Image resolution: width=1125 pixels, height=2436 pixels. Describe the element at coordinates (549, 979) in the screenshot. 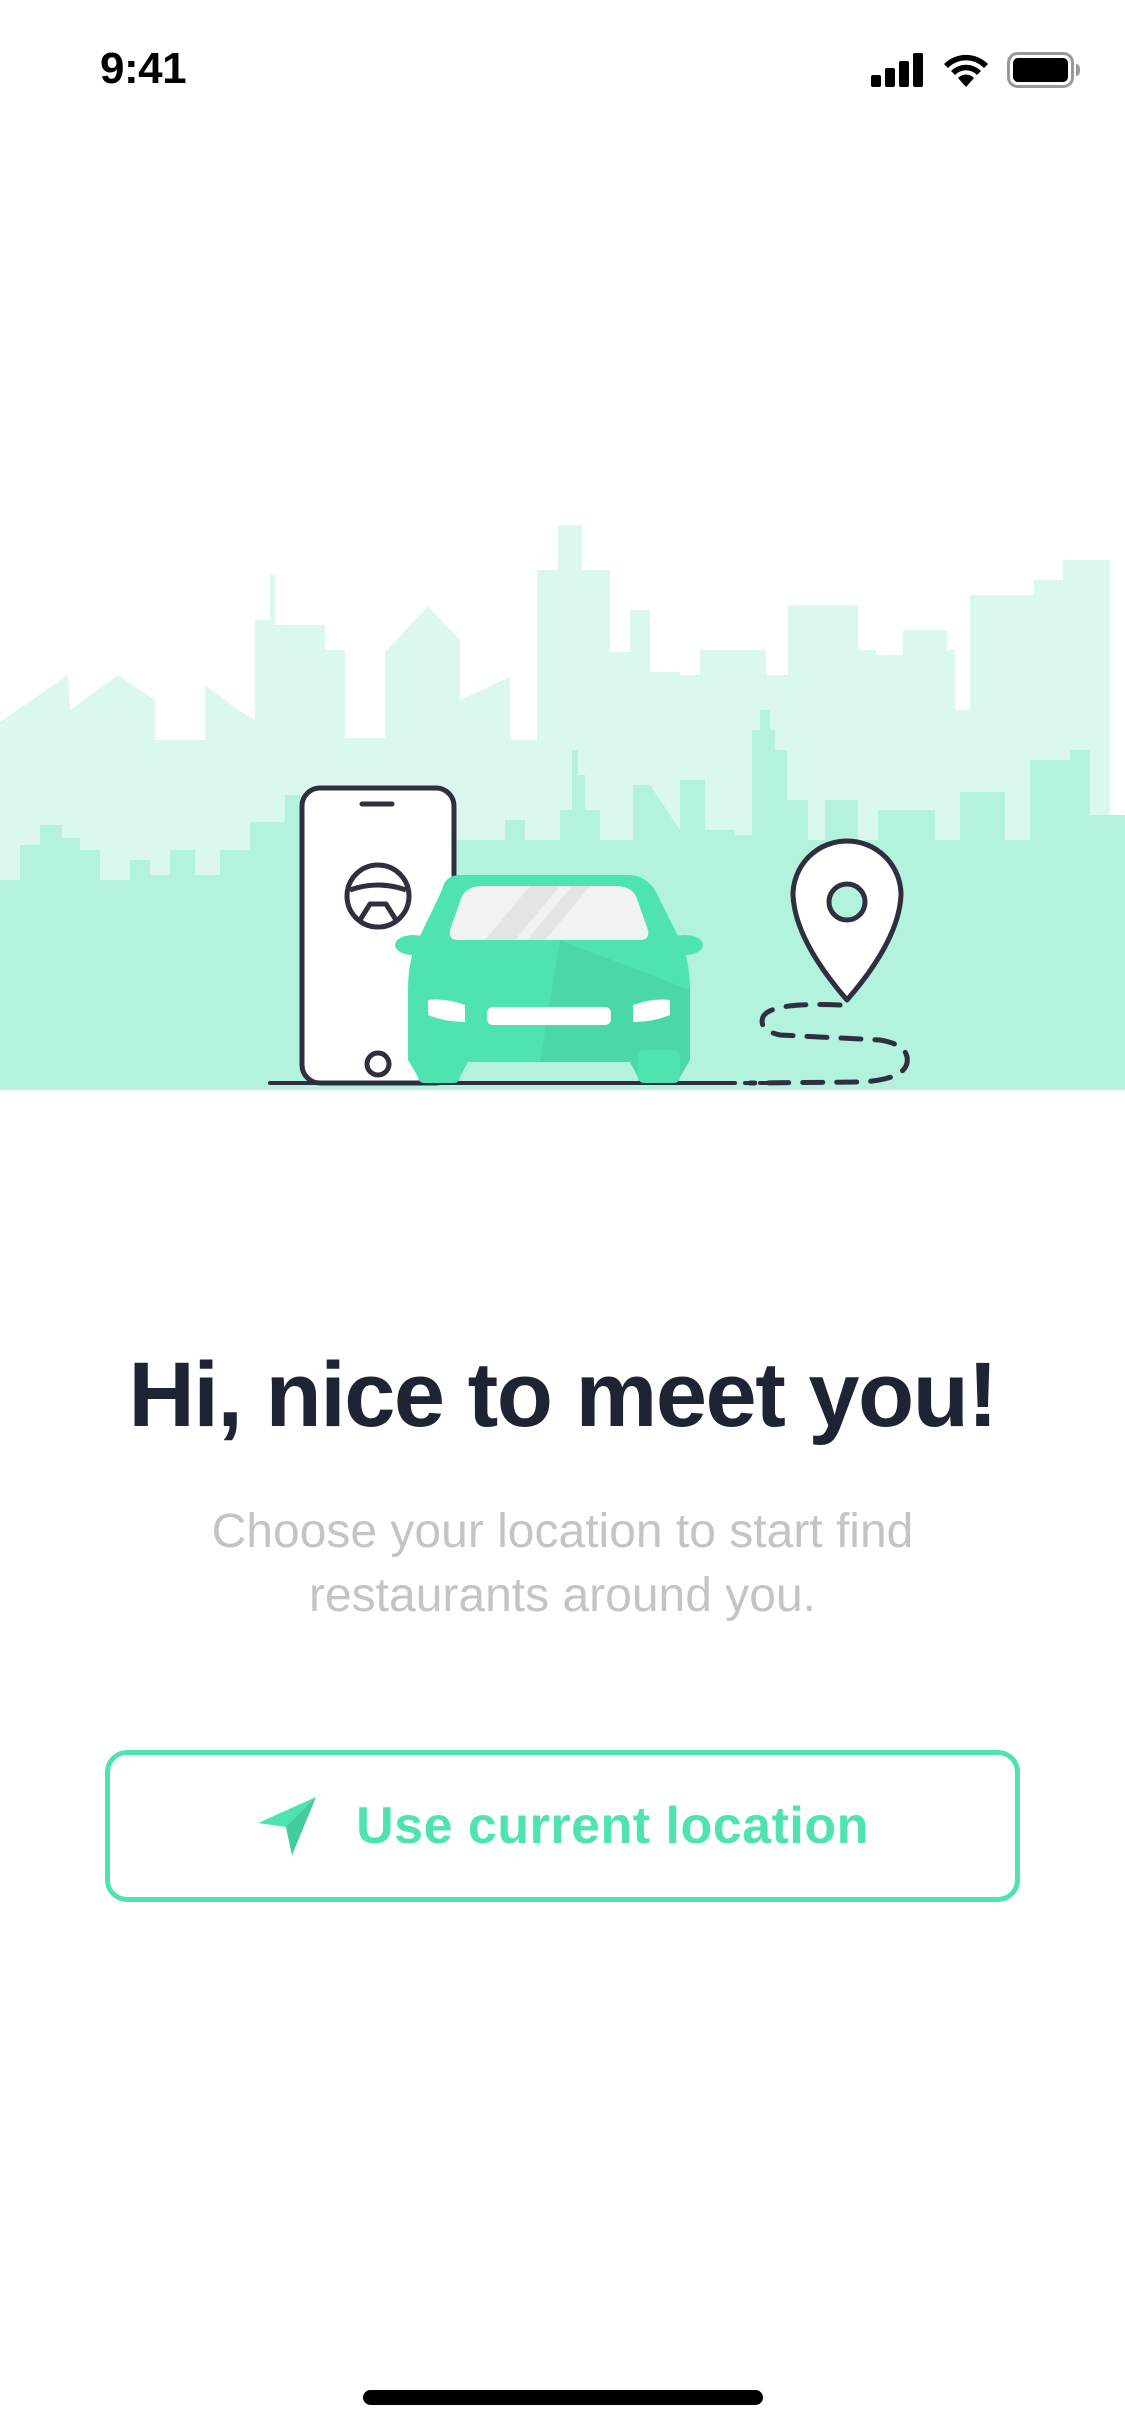

I see `car-icon` at that location.